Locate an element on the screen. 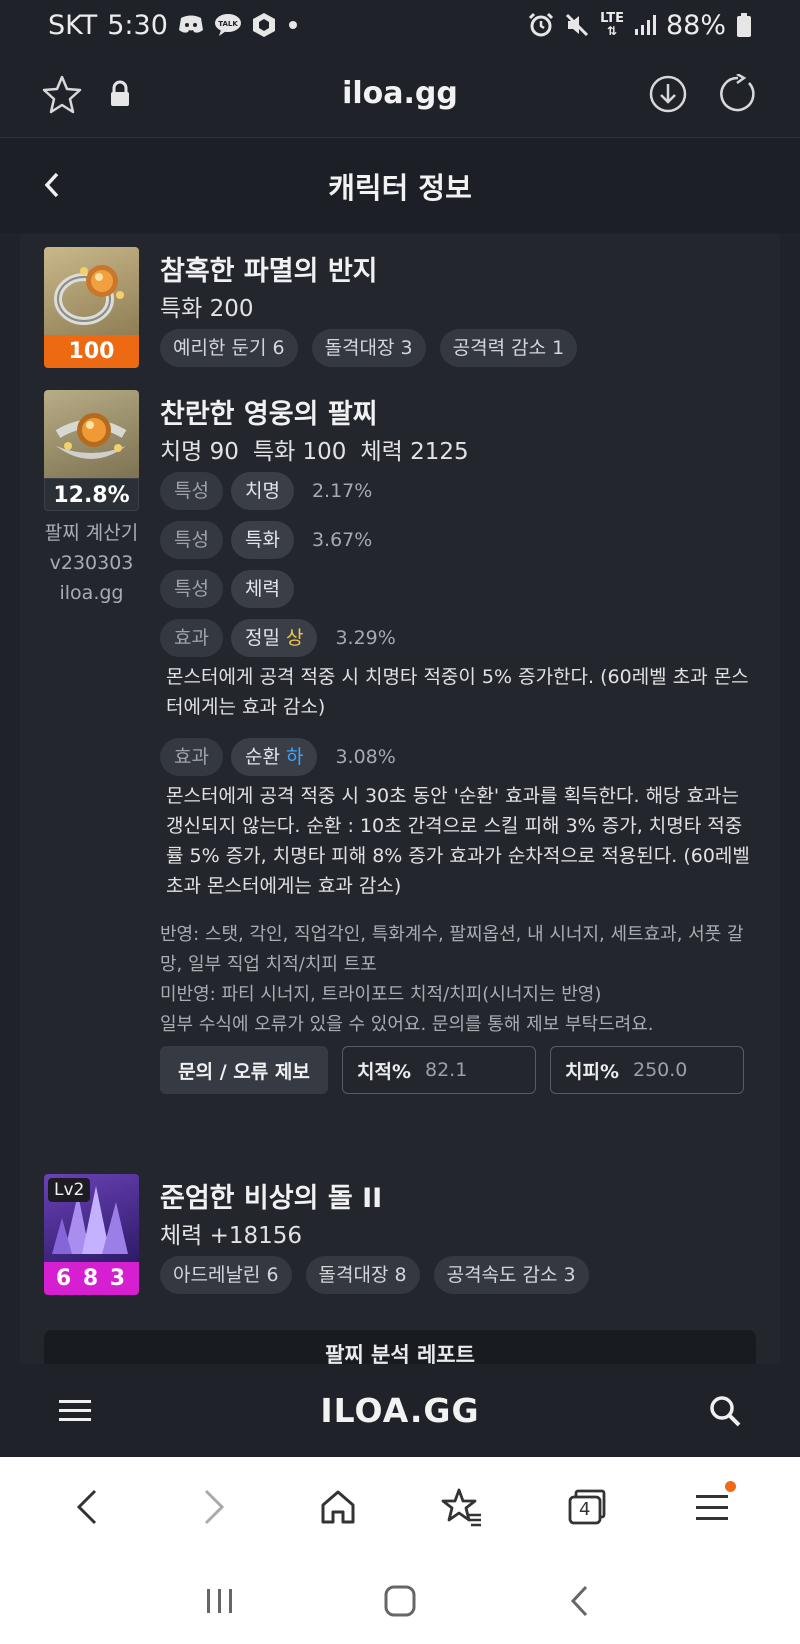 Image resolution: width=800 pixels, height=1644 pixels. notification-dot is located at coordinates (730, 1486).